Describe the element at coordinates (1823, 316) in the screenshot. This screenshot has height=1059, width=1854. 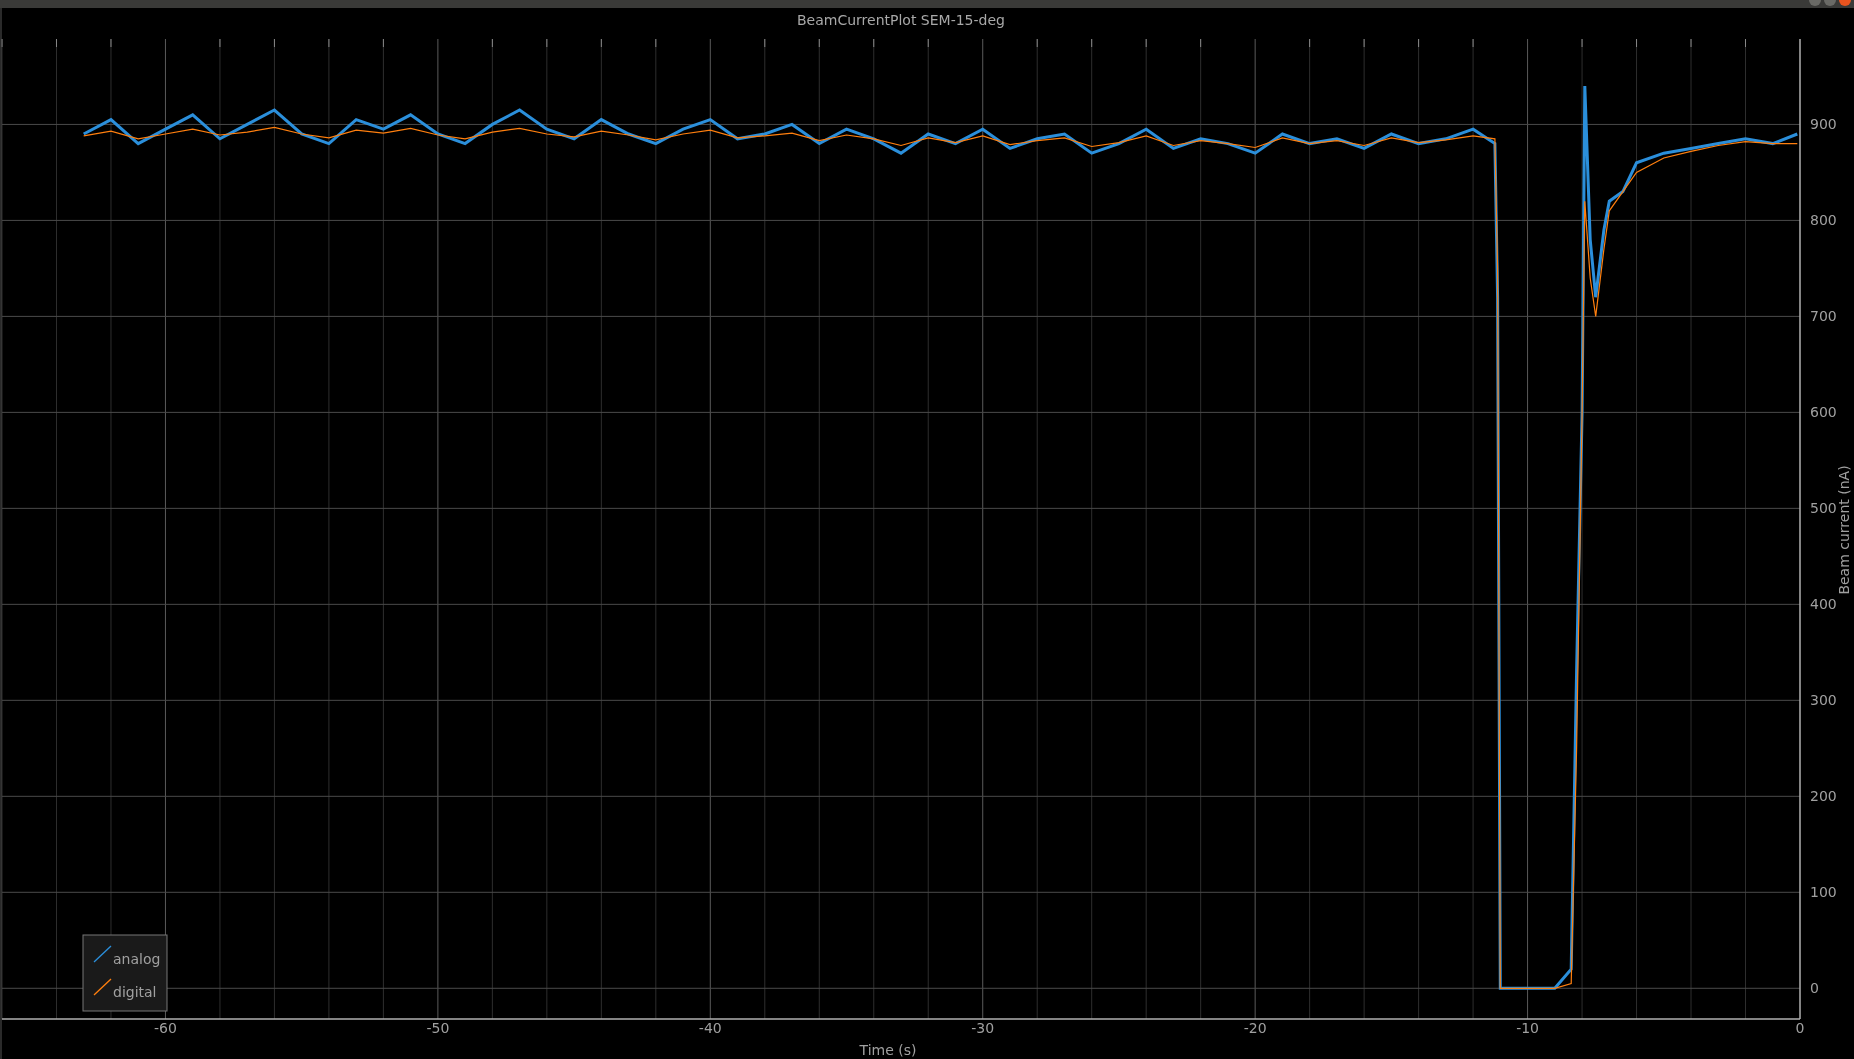
I see `y-tick-label: 700` at that location.